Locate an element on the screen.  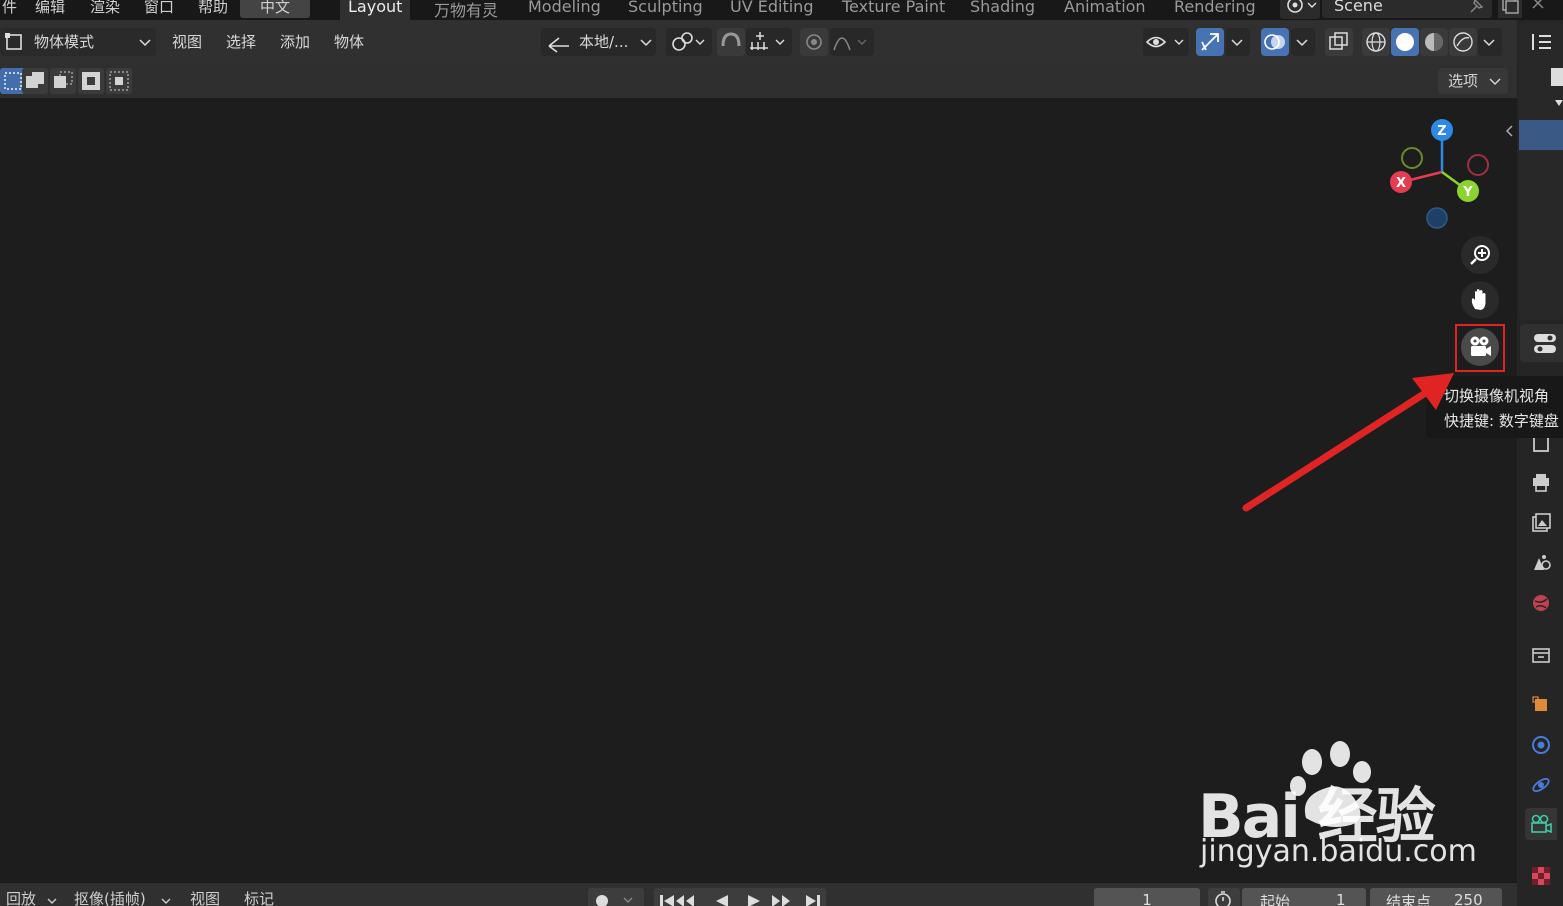
output-tab is located at coordinates (1541, 523).